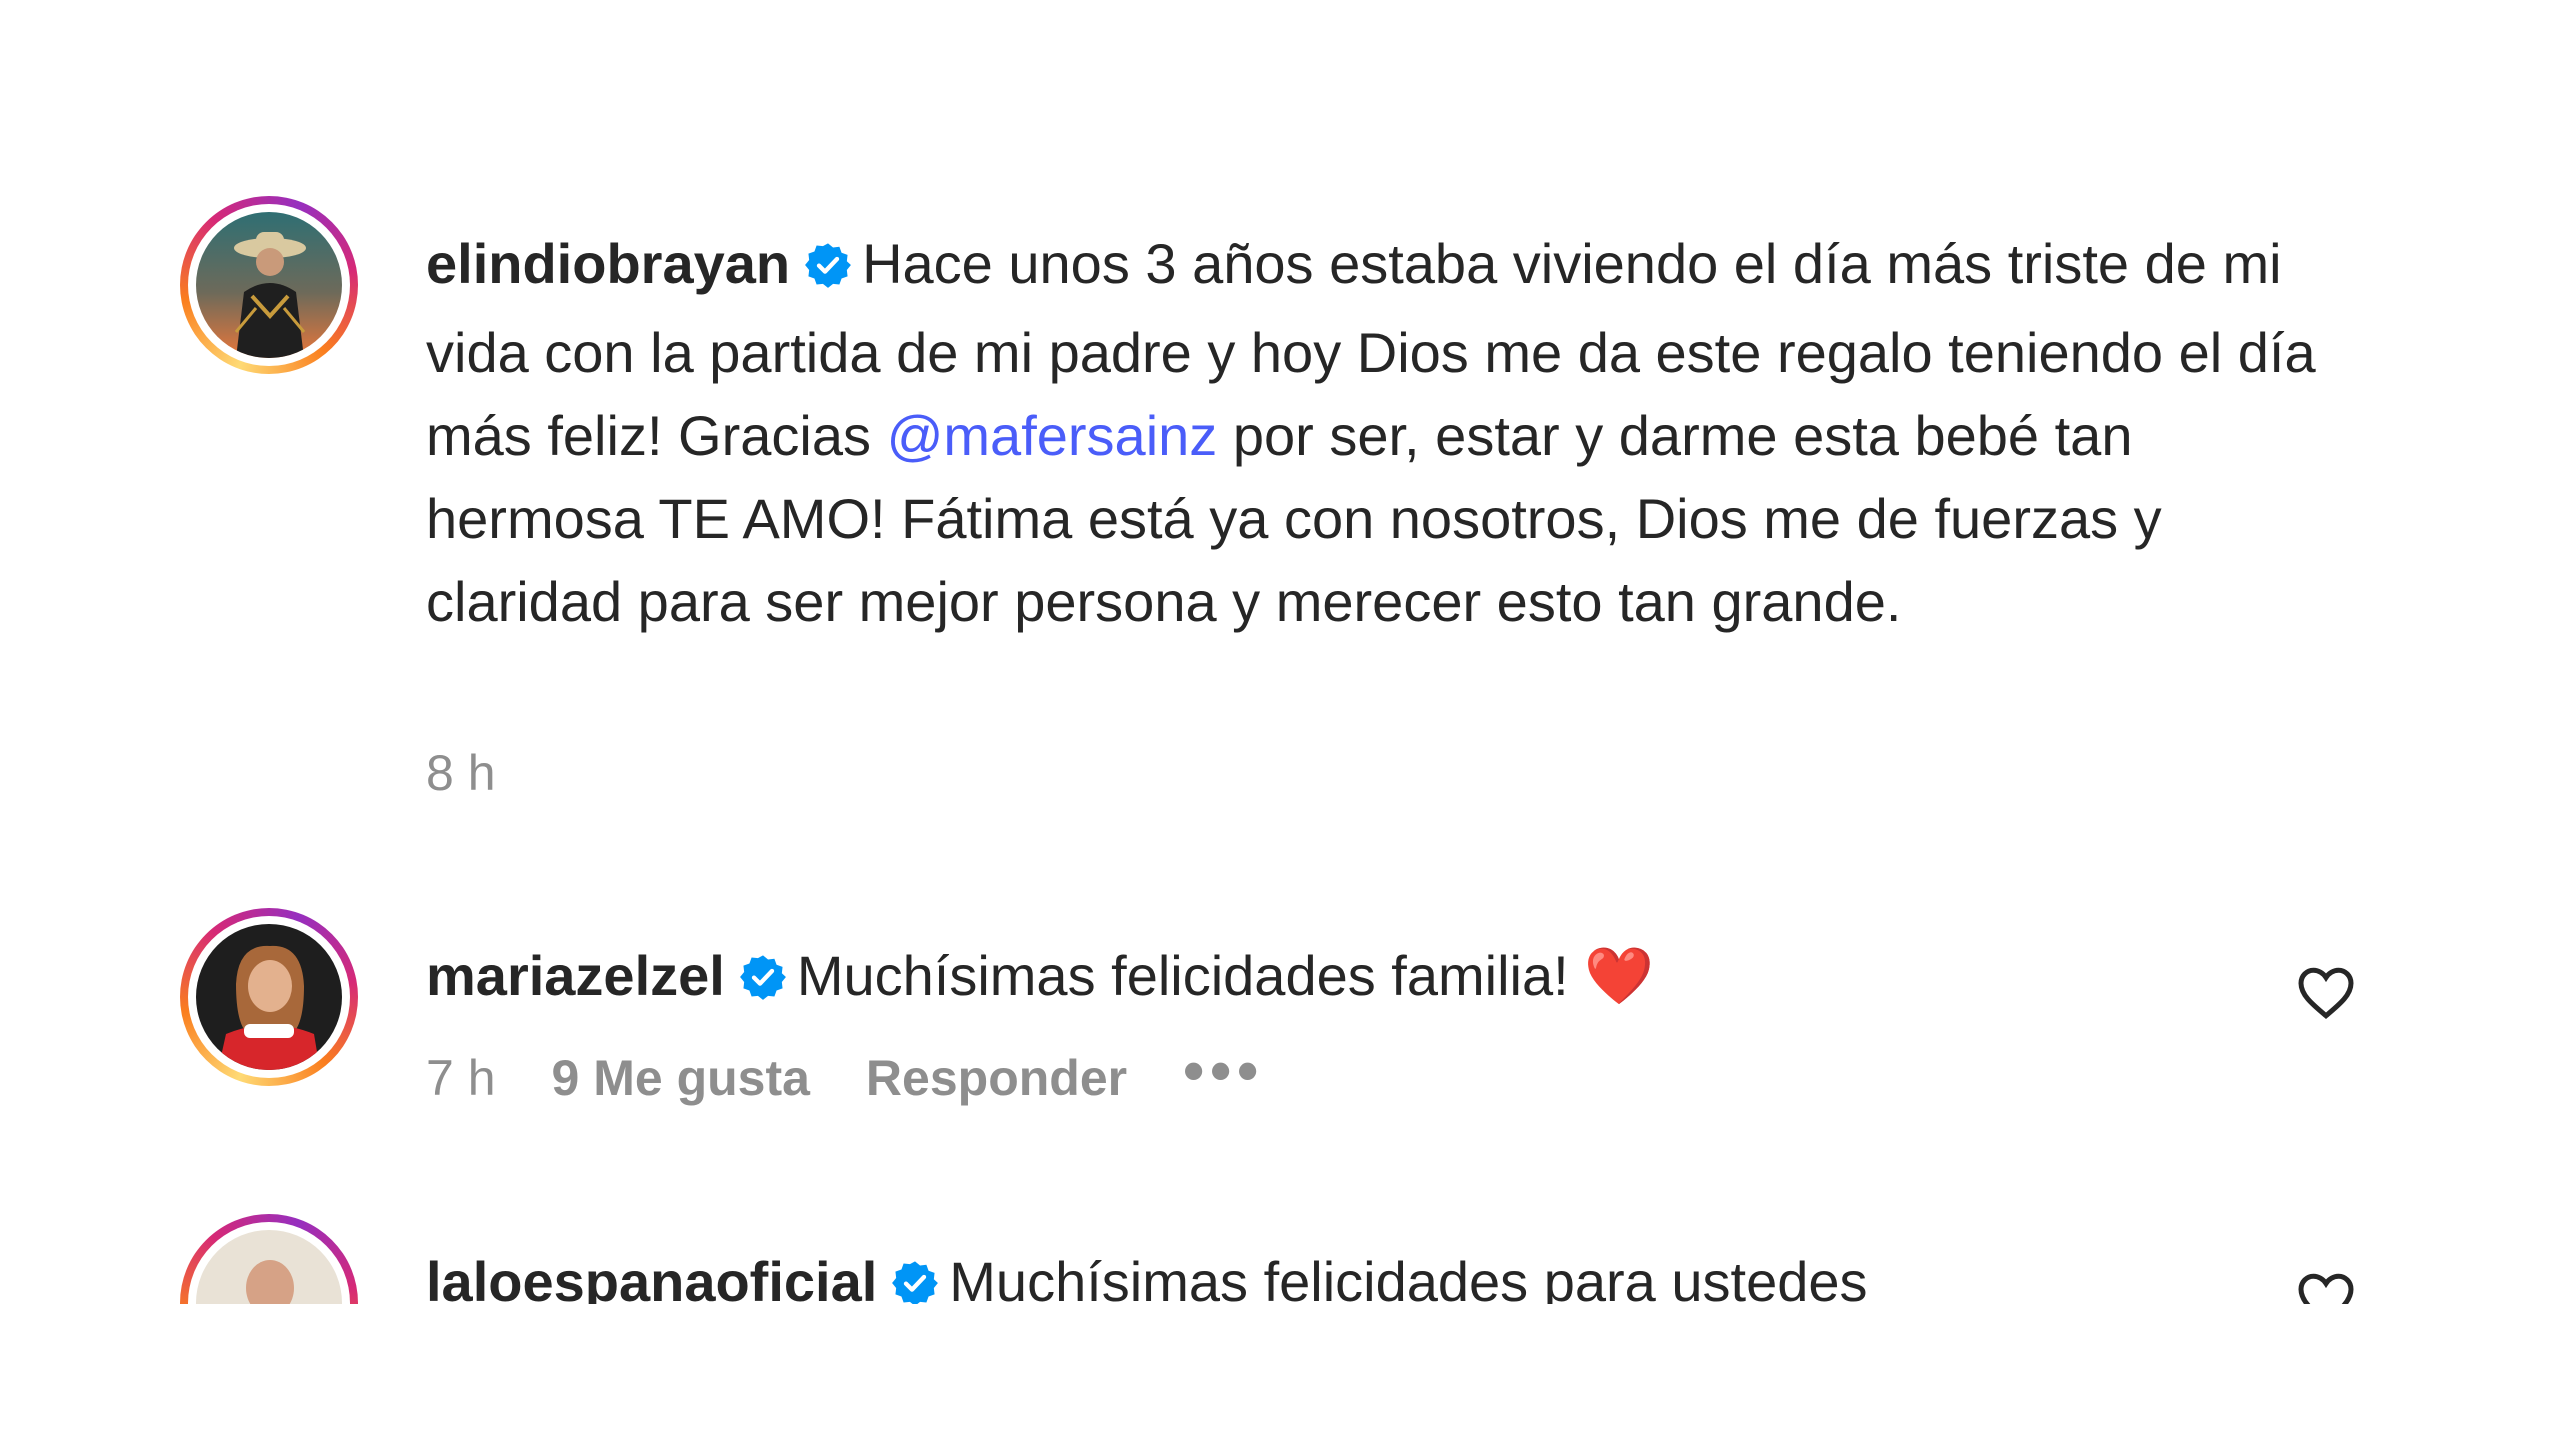  I want to click on likes-count: 9 Me gusta, so click(681, 1078).